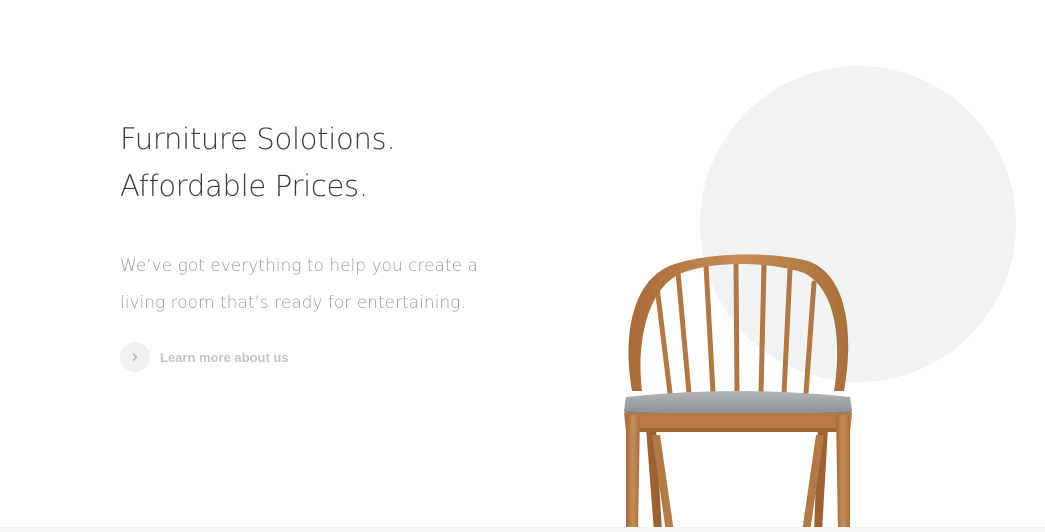 The image size is (1045, 532). Describe the element at coordinates (224, 357) in the screenshot. I see `learn-more-label: Learn more about us` at that location.